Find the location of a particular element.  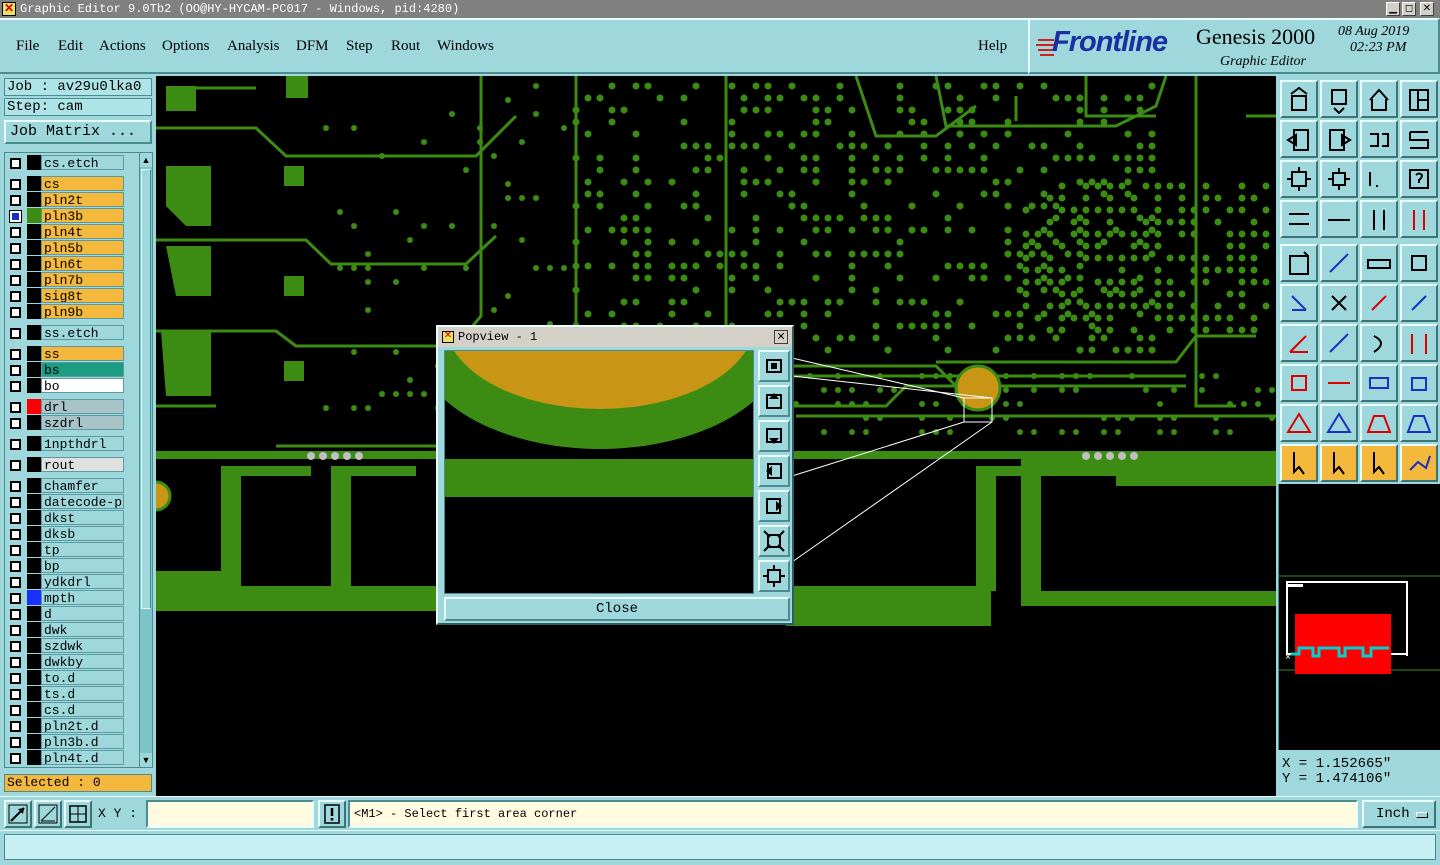

scroll-thumb is located at coordinates (146, 389).